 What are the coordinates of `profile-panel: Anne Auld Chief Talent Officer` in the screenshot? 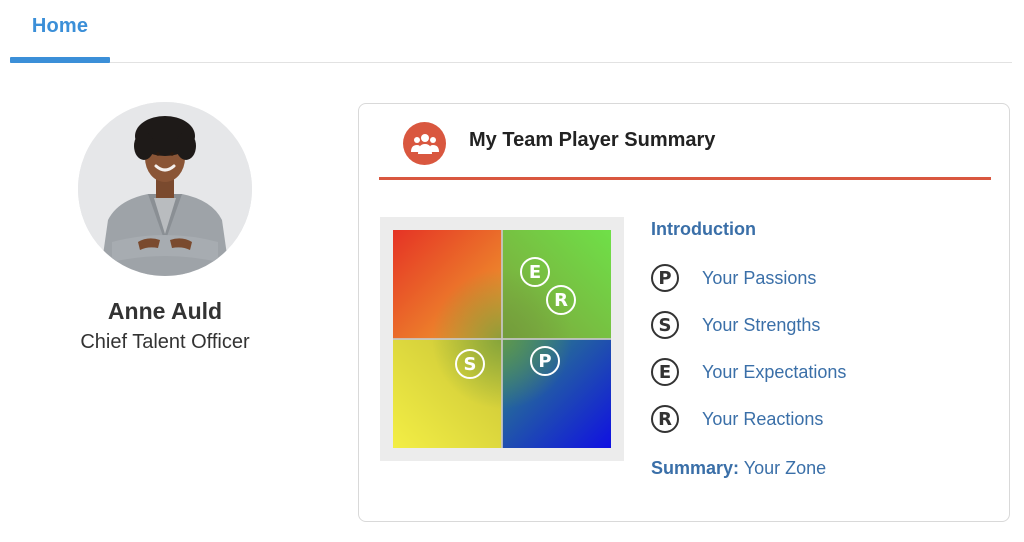 It's located at (165, 228).